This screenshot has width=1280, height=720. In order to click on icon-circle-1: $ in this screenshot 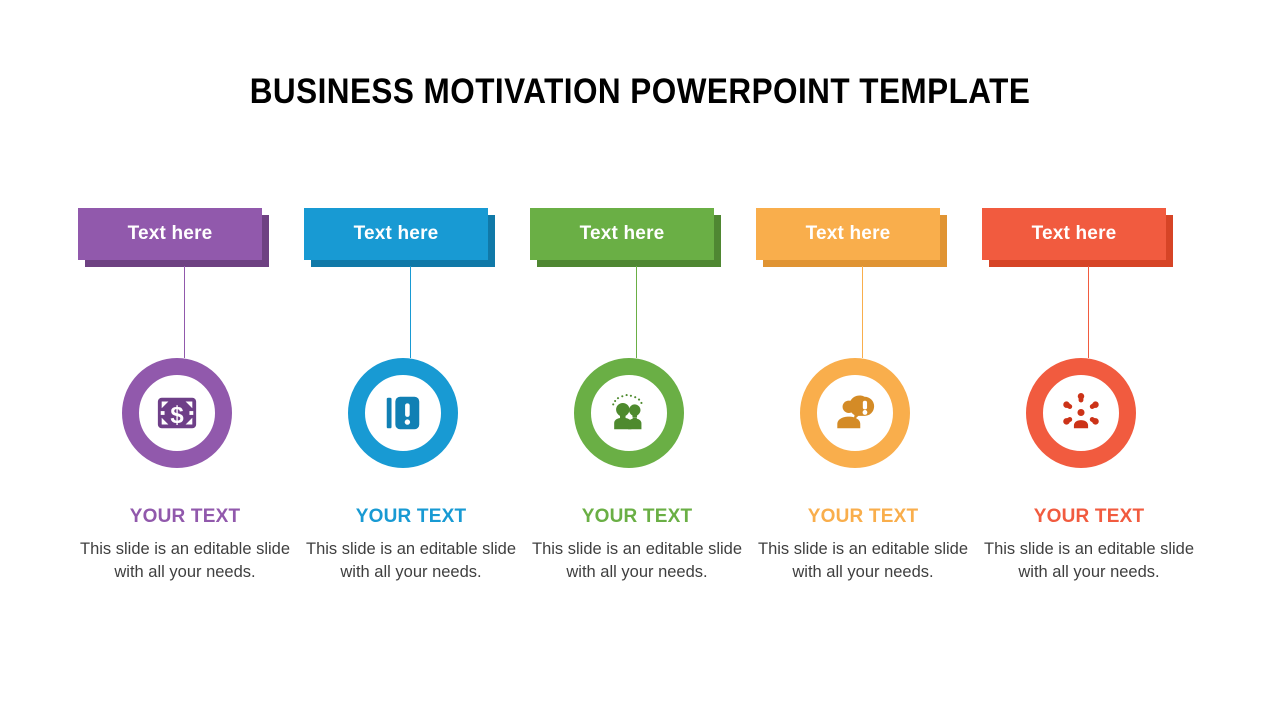, I will do `click(177, 413)`.